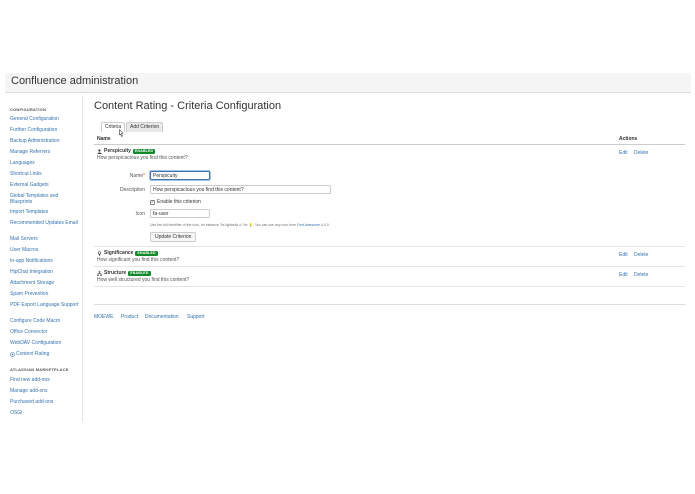  Describe the element at coordinates (348, 83) in the screenshot. I see `app-header: Confluence administration` at that location.